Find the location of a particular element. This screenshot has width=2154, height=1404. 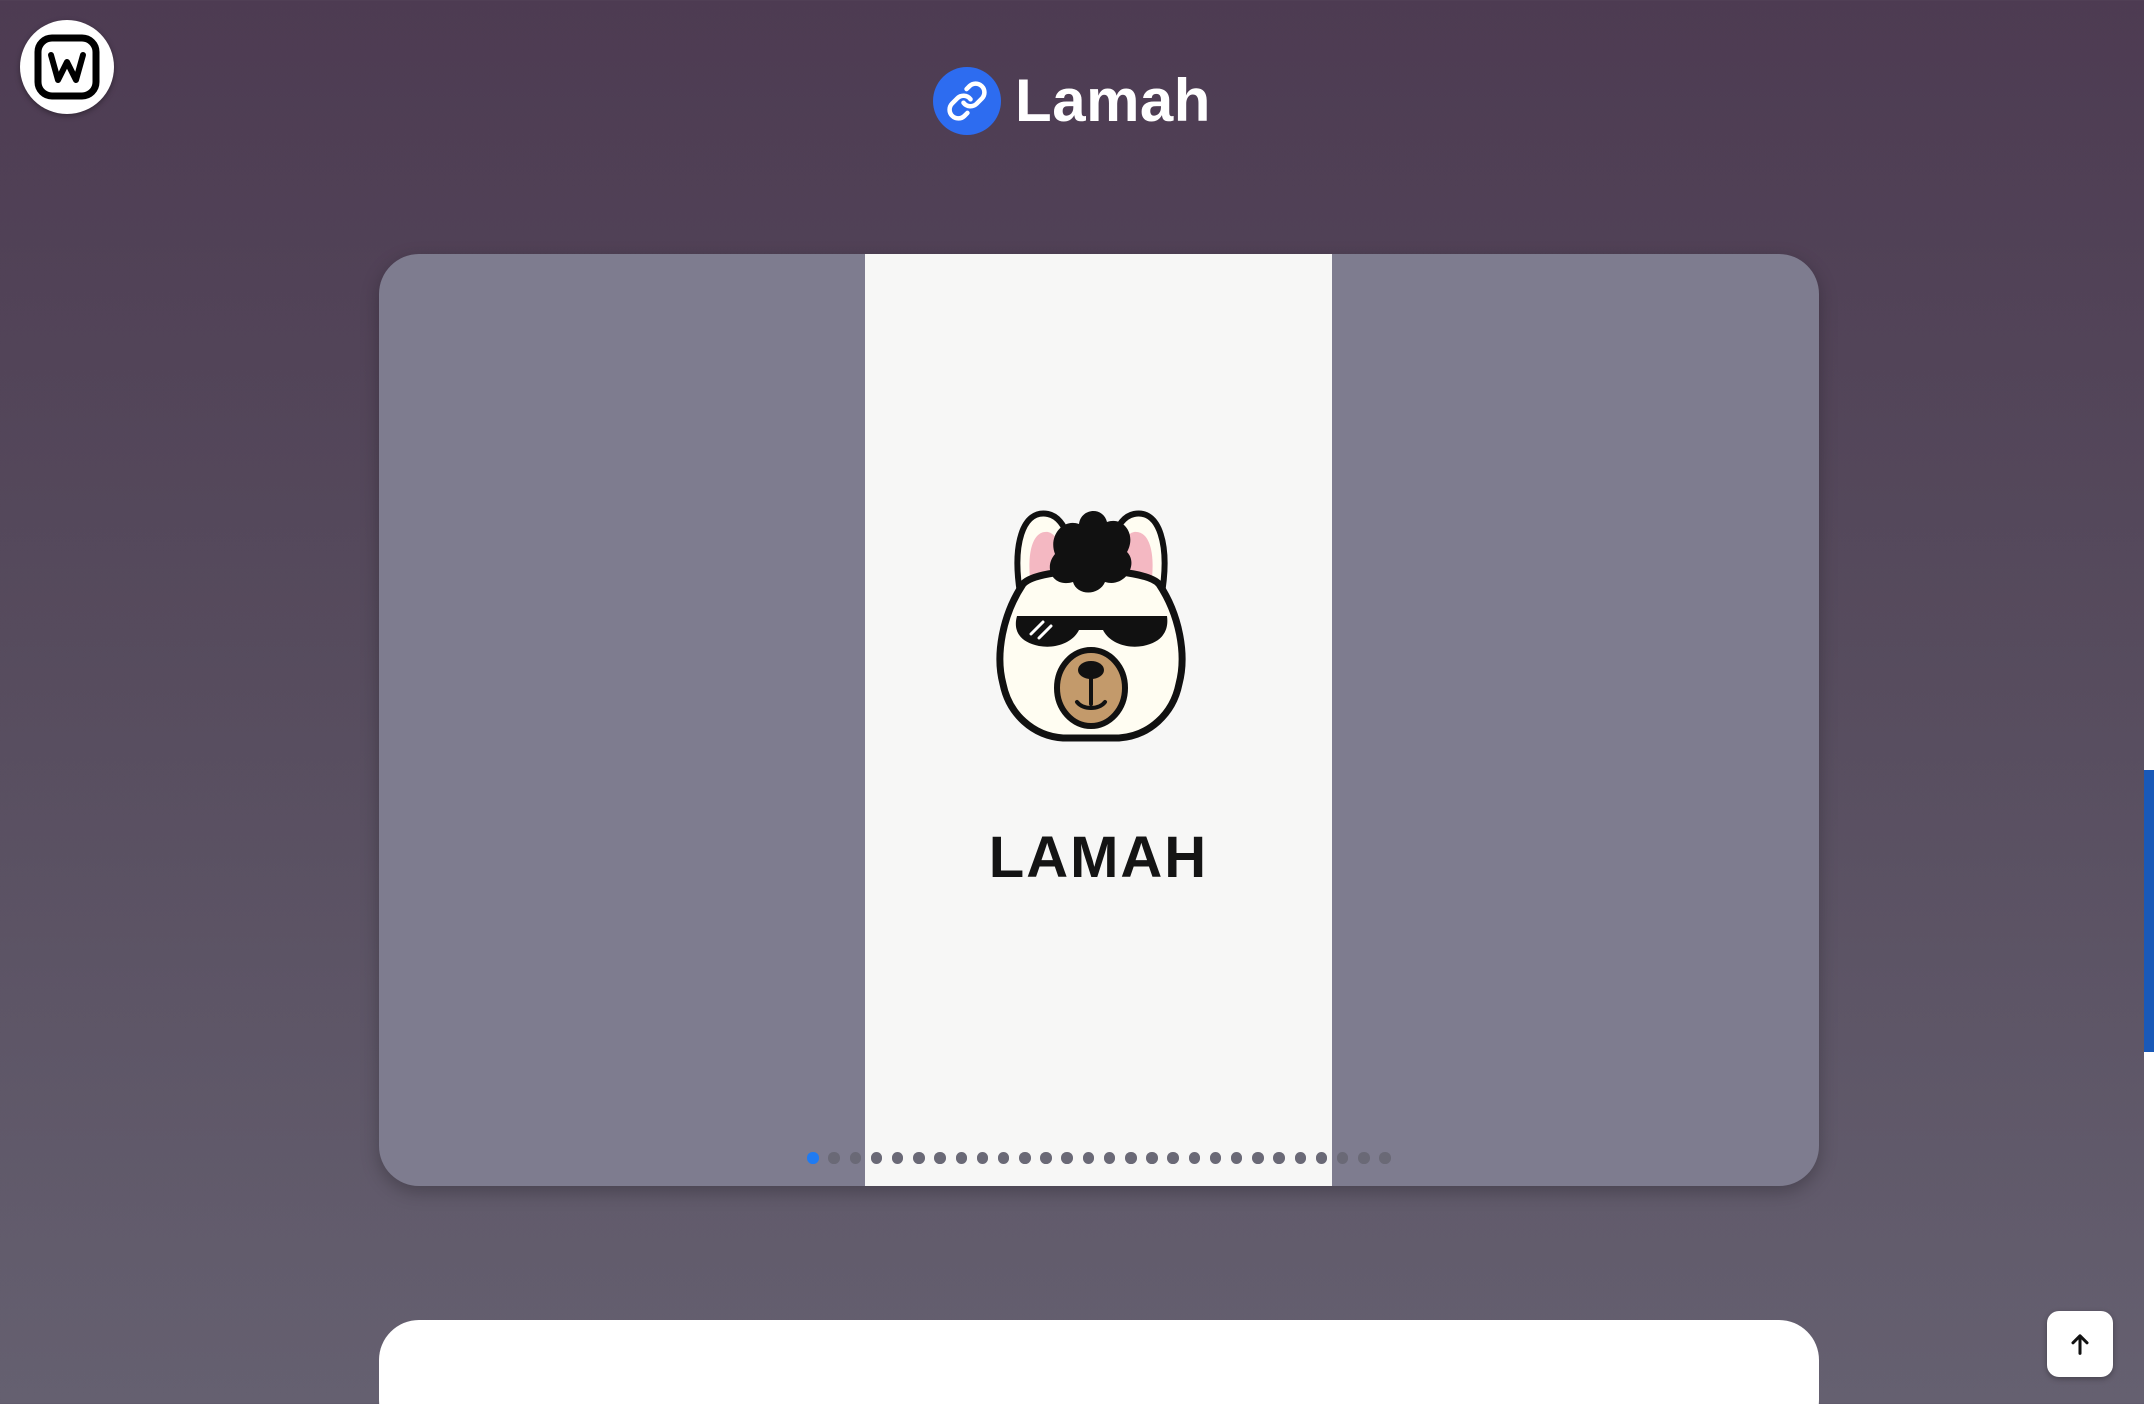

content-card is located at coordinates (1099, 1362).